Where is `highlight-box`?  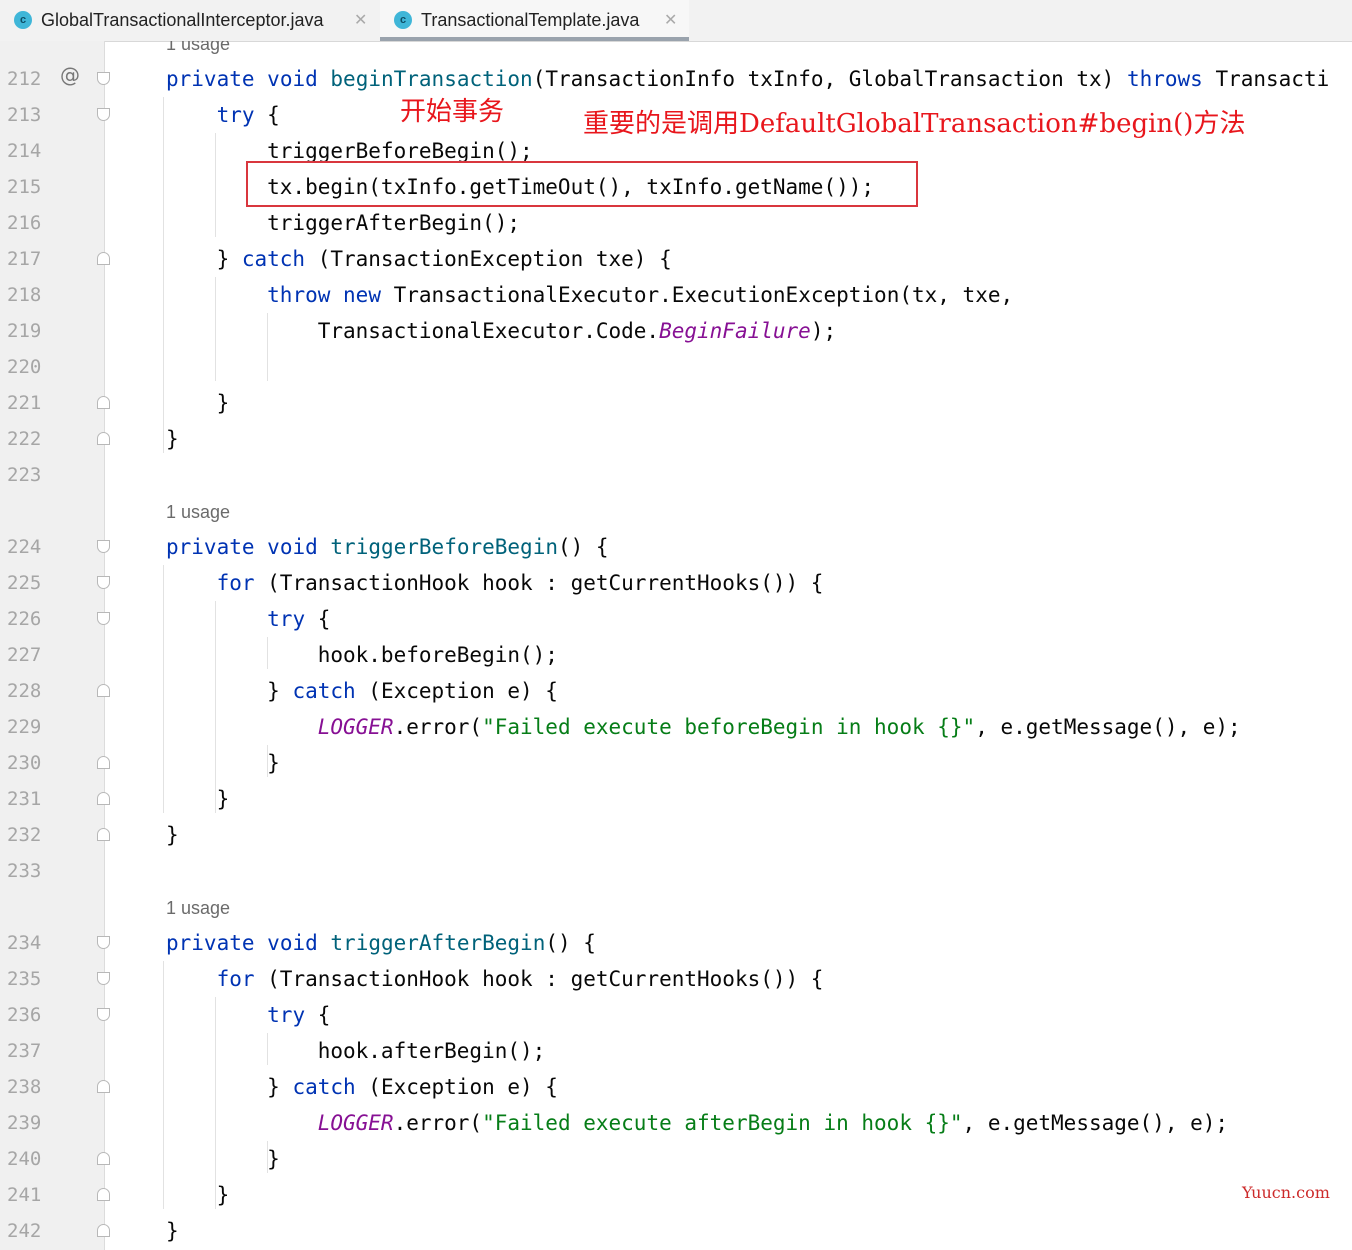 highlight-box is located at coordinates (582, 184).